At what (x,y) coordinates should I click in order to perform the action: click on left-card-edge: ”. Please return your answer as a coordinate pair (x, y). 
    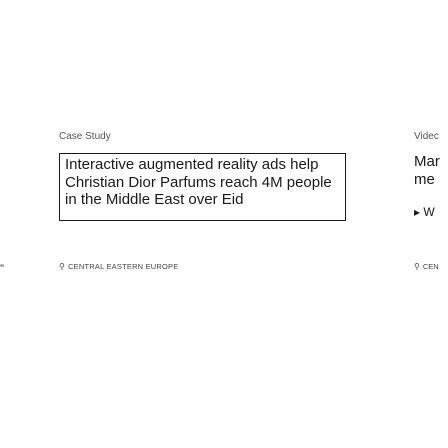
    Looking at the image, I should click on (2, 269).